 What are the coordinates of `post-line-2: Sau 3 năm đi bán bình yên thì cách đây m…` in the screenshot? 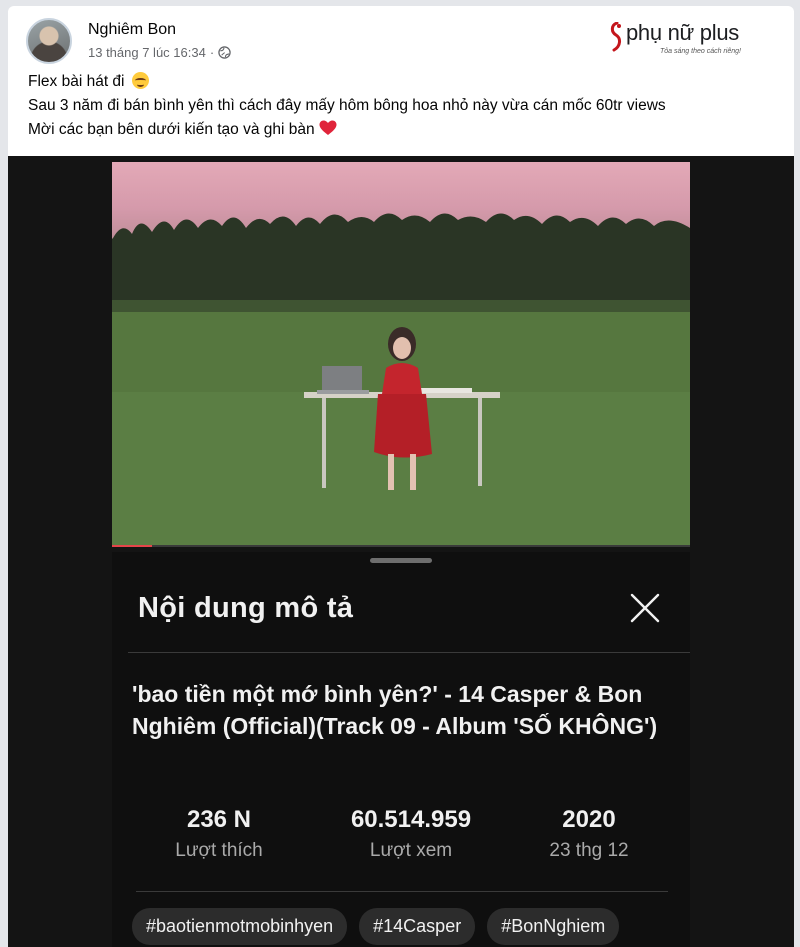 It's located at (347, 105).